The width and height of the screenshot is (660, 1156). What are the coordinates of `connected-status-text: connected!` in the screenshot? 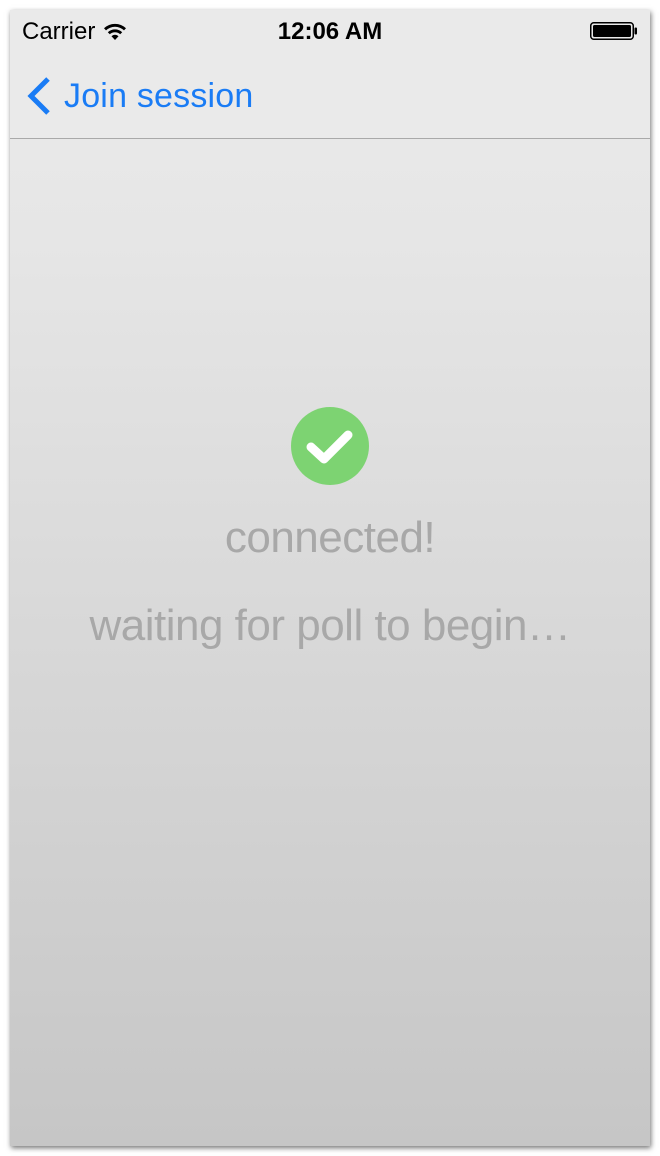 It's located at (330, 537).